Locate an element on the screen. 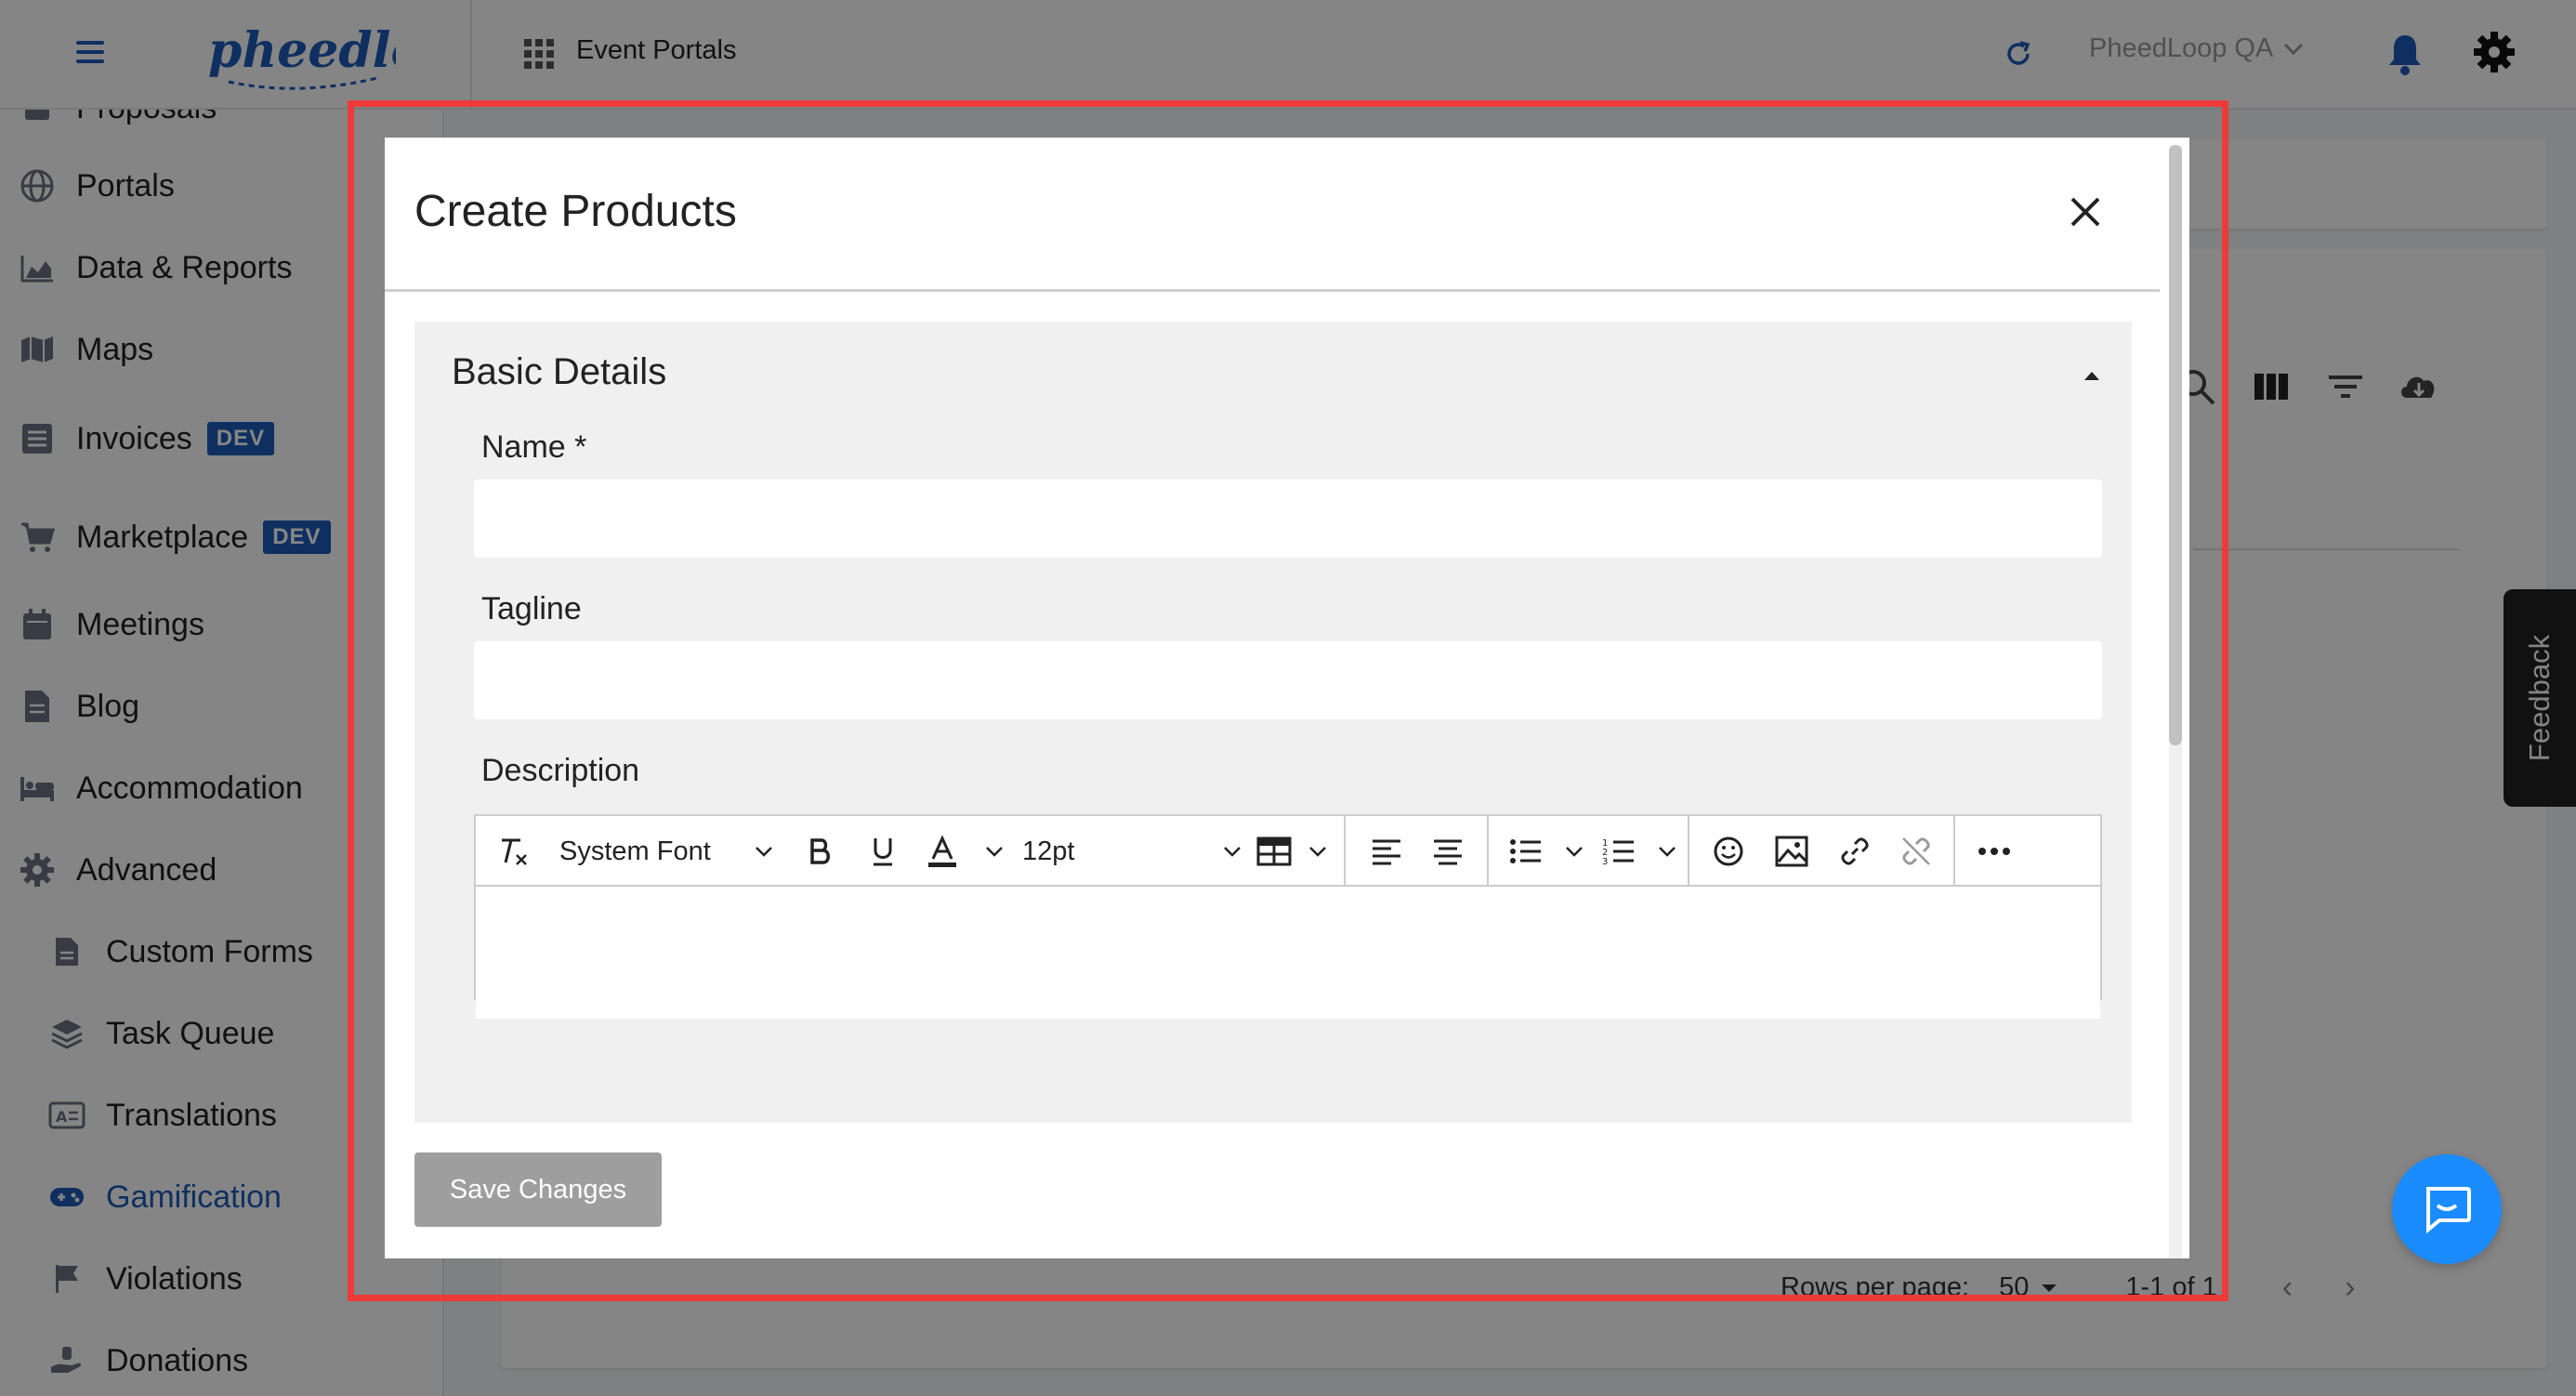 This screenshot has height=1396, width=2576. chat-bubble-icon is located at coordinates (2448, 1210).